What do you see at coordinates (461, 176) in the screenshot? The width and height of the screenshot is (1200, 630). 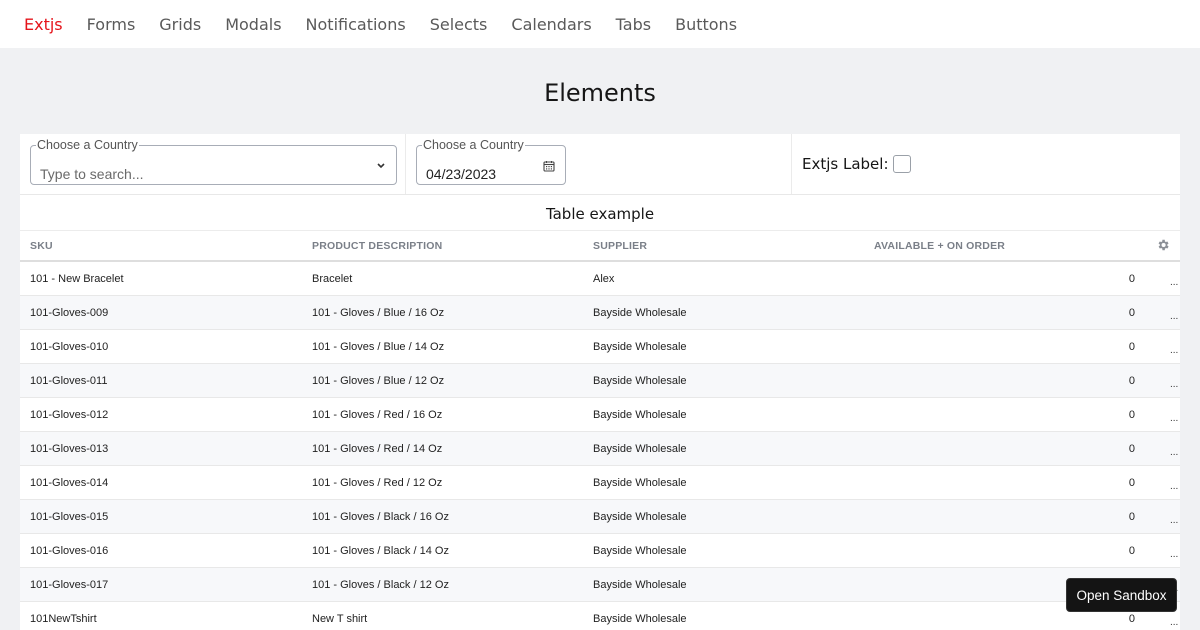 I see `date-input: 04/23/2023` at bounding box center [461, 176].